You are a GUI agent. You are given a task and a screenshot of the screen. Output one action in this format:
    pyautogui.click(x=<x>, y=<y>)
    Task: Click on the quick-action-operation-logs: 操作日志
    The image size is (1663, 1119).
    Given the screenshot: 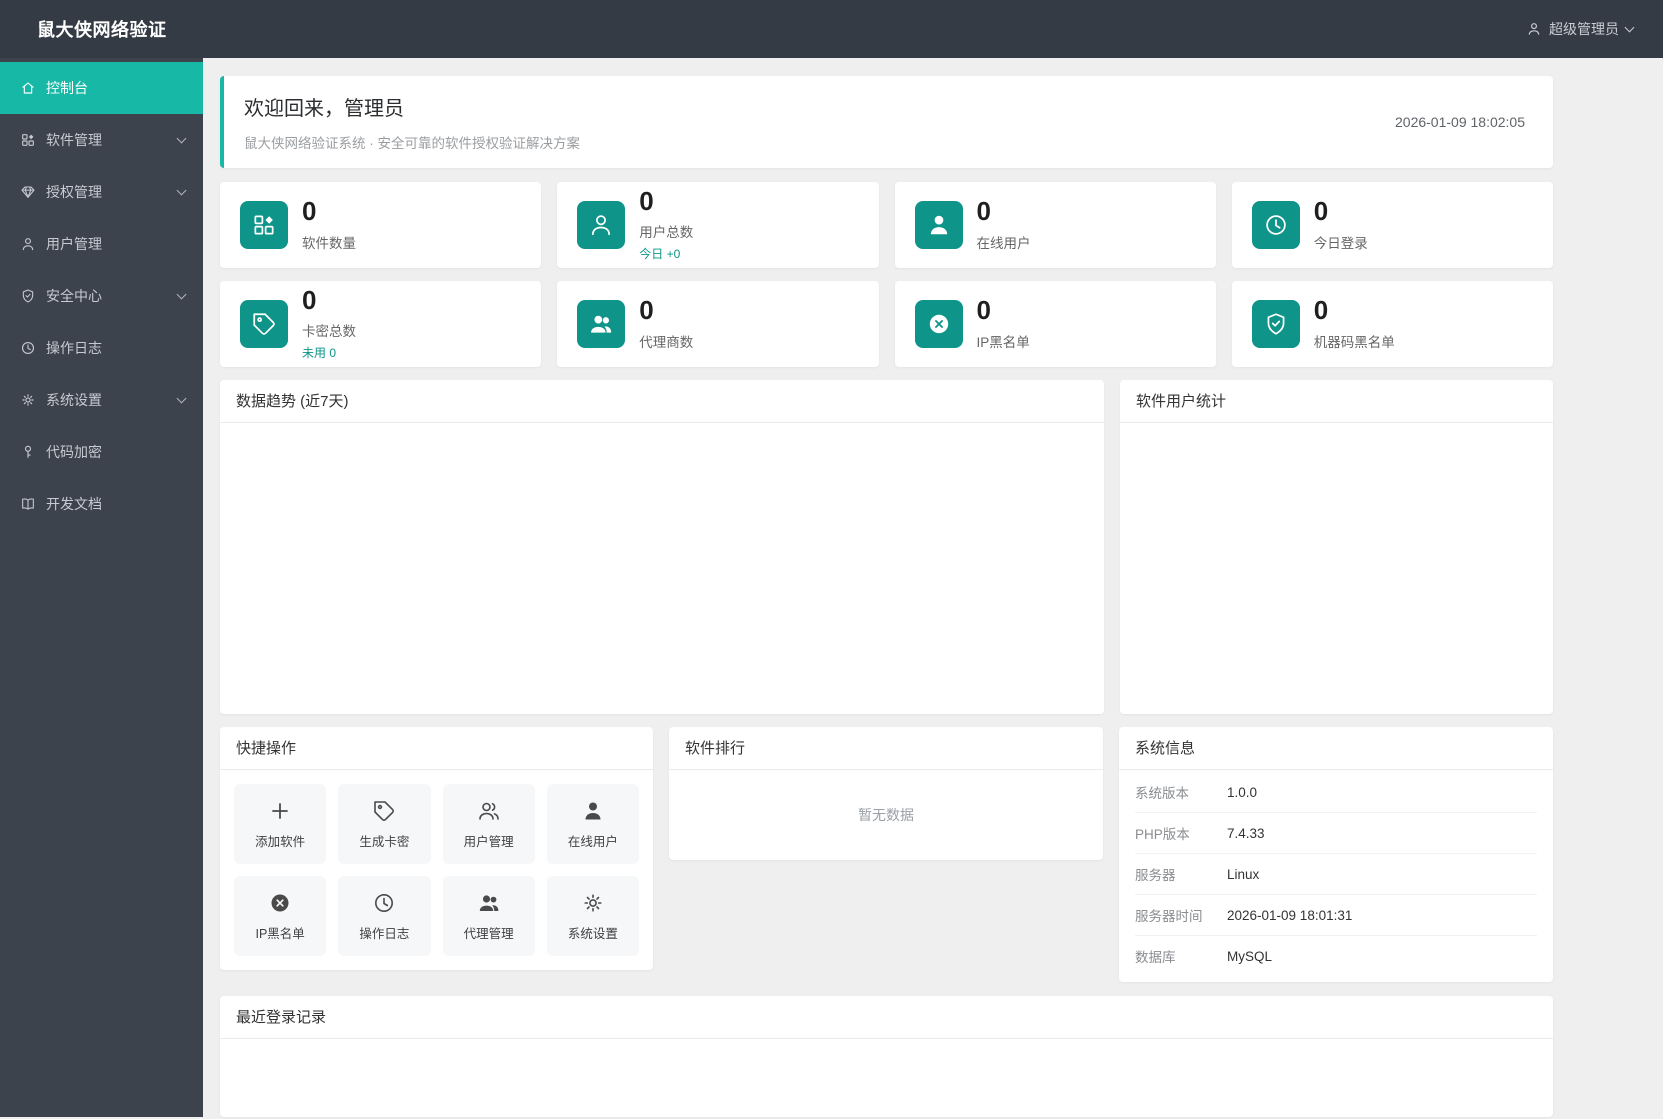 What is the action you would take?
    pyautogui.click(x=384, y=916)
    